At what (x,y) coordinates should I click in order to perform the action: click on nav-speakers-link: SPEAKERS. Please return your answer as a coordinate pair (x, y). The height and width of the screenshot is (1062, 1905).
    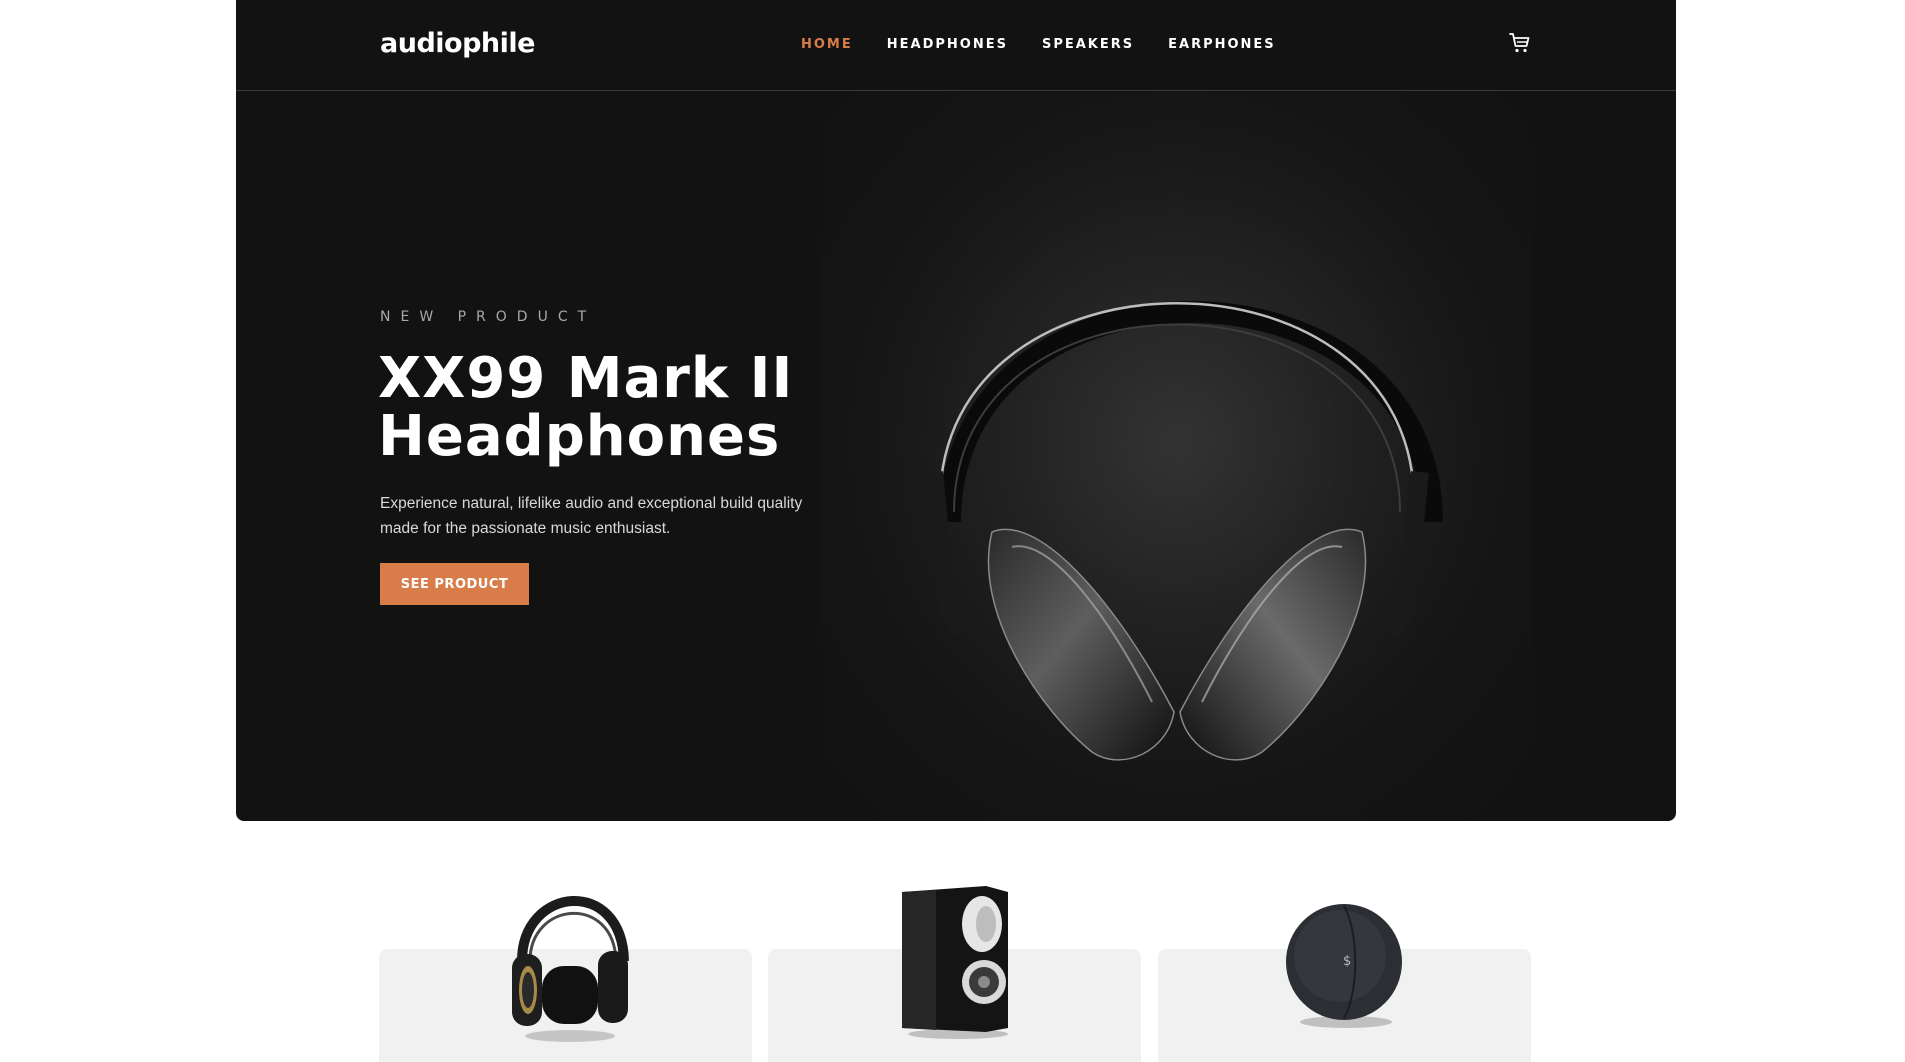
    Looking at the image, I should click on (1088, 44).